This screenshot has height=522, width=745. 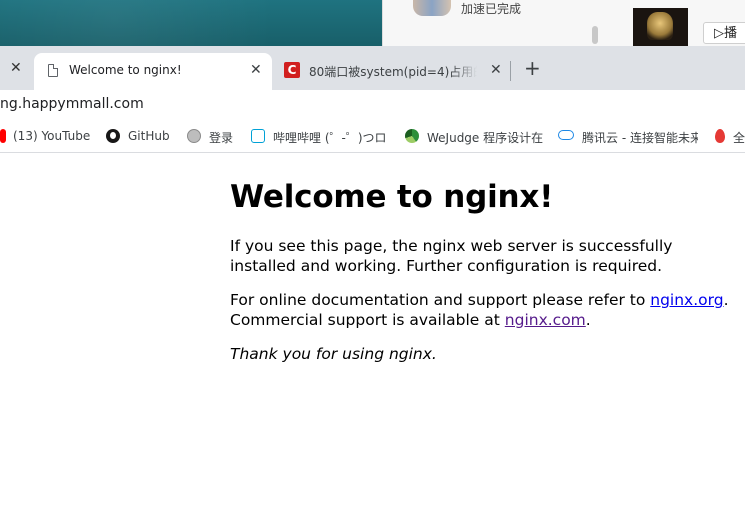 What do you see at coordinates (125, 70) in the screenshot?
I see `tab-title: Welcome to nginx!` at bounding box center [125, 70].